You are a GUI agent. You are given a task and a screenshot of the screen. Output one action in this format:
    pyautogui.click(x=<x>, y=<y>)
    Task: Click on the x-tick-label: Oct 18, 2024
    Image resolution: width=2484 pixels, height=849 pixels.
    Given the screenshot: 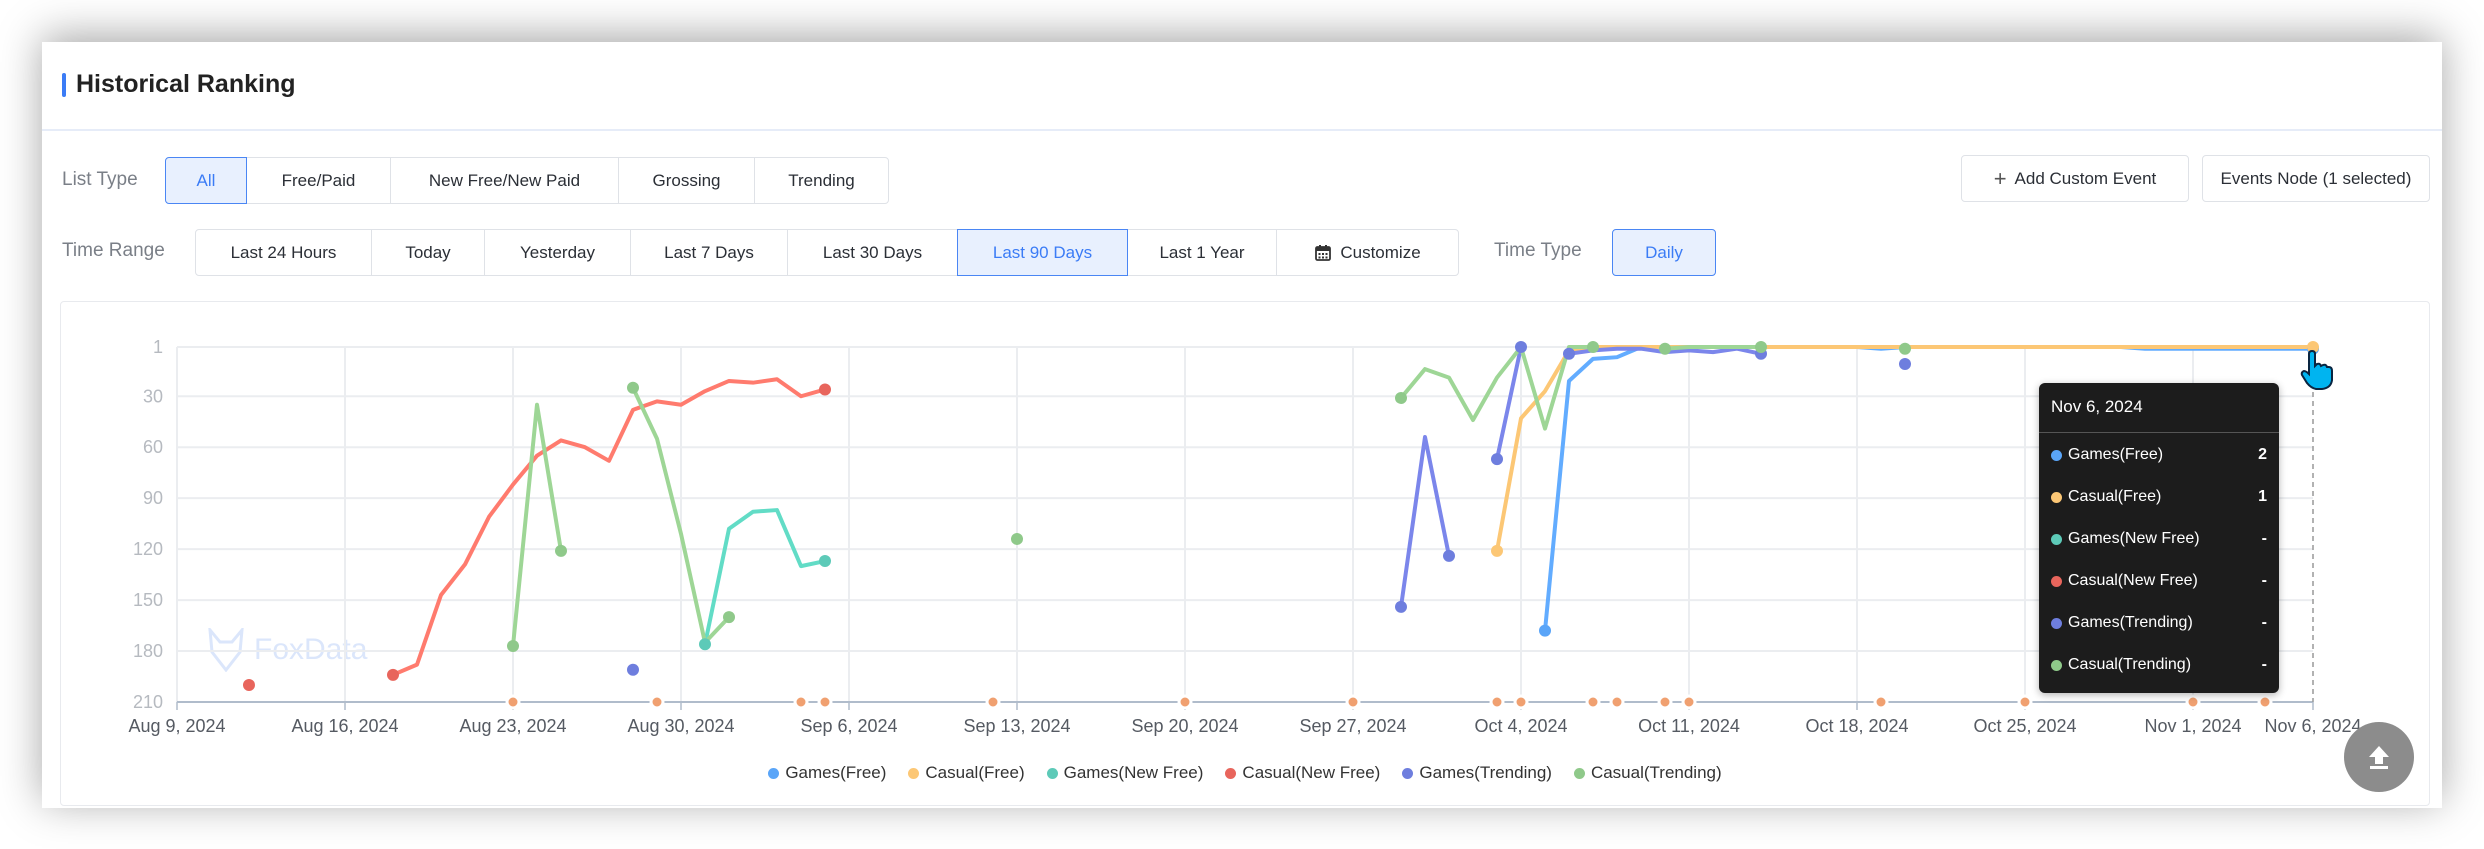 What is the action you would take?
    pyautogui.click(x=1856, y=726)
    